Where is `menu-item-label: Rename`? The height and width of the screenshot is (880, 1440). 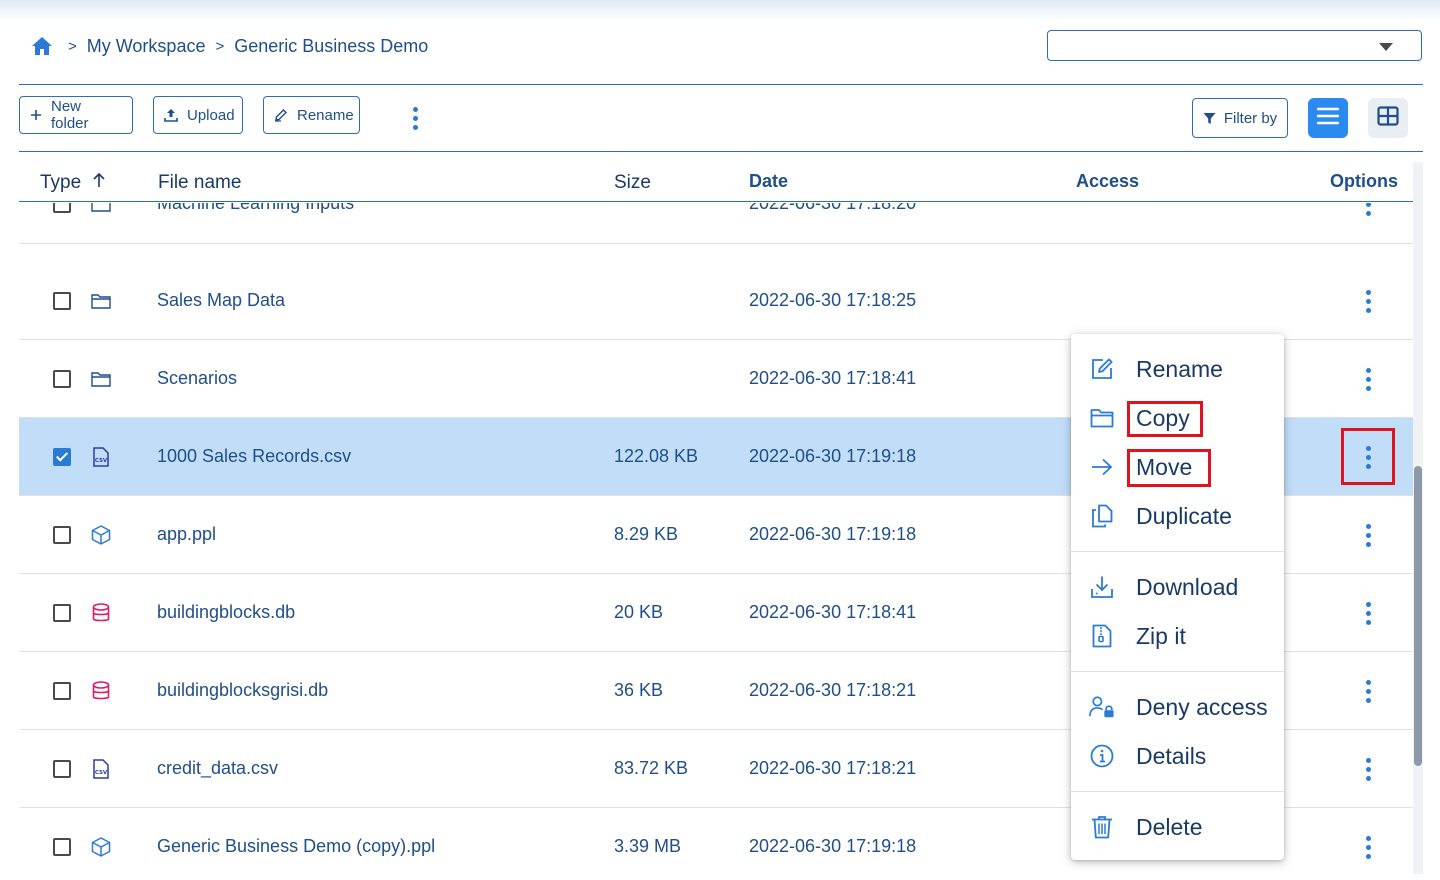
menu-item-label: Rename is located at coordinates (1179, 368).